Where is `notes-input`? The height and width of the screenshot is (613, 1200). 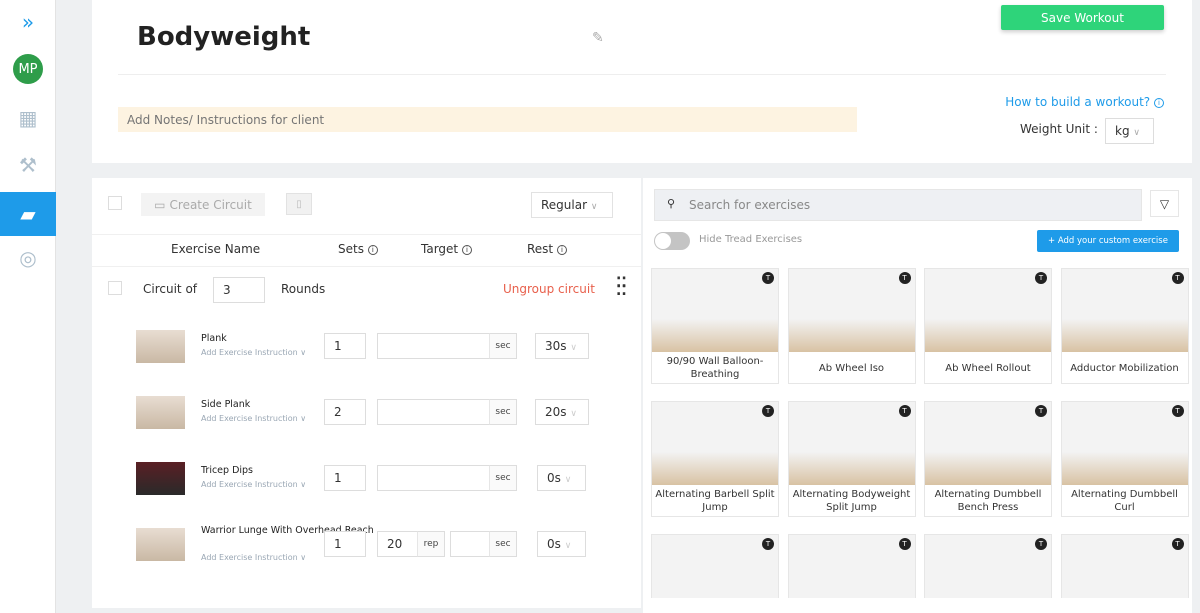
notes-input is located at coordinates (487, 119).